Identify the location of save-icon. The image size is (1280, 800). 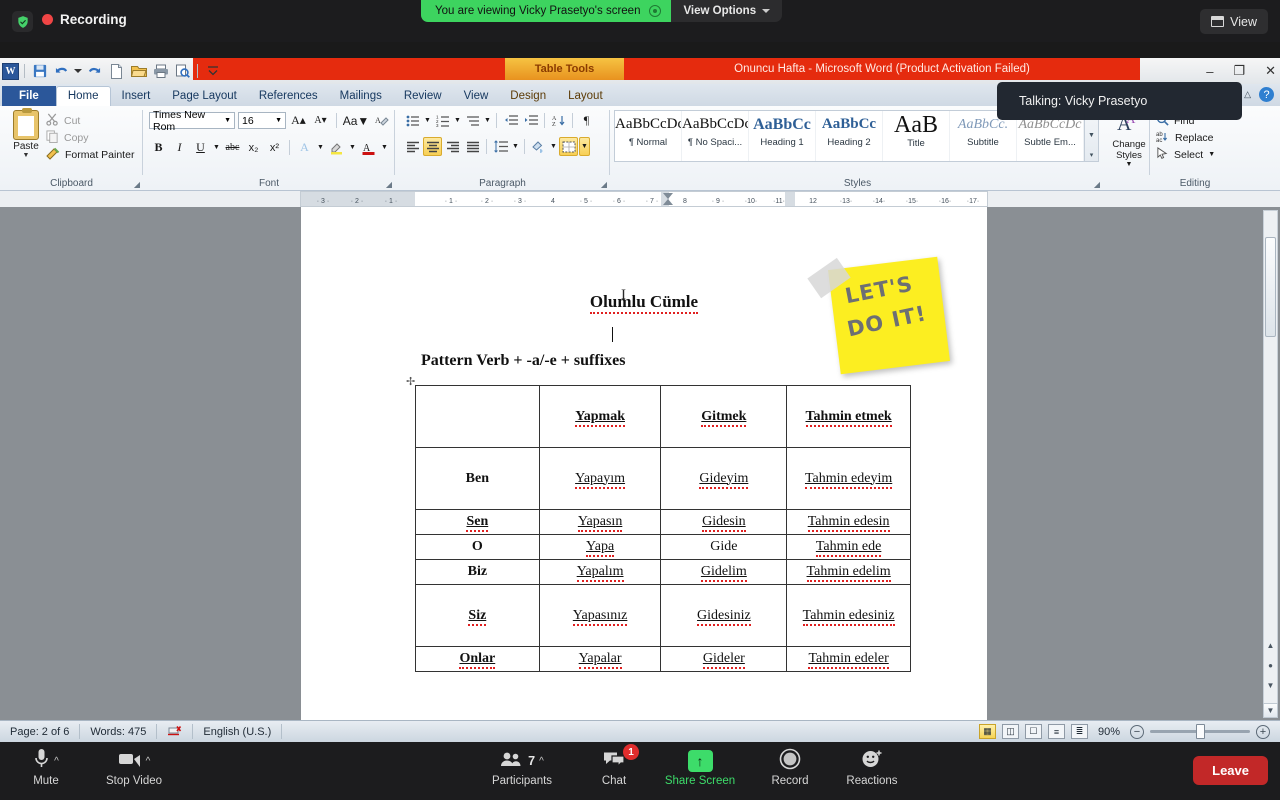
(39, 71).